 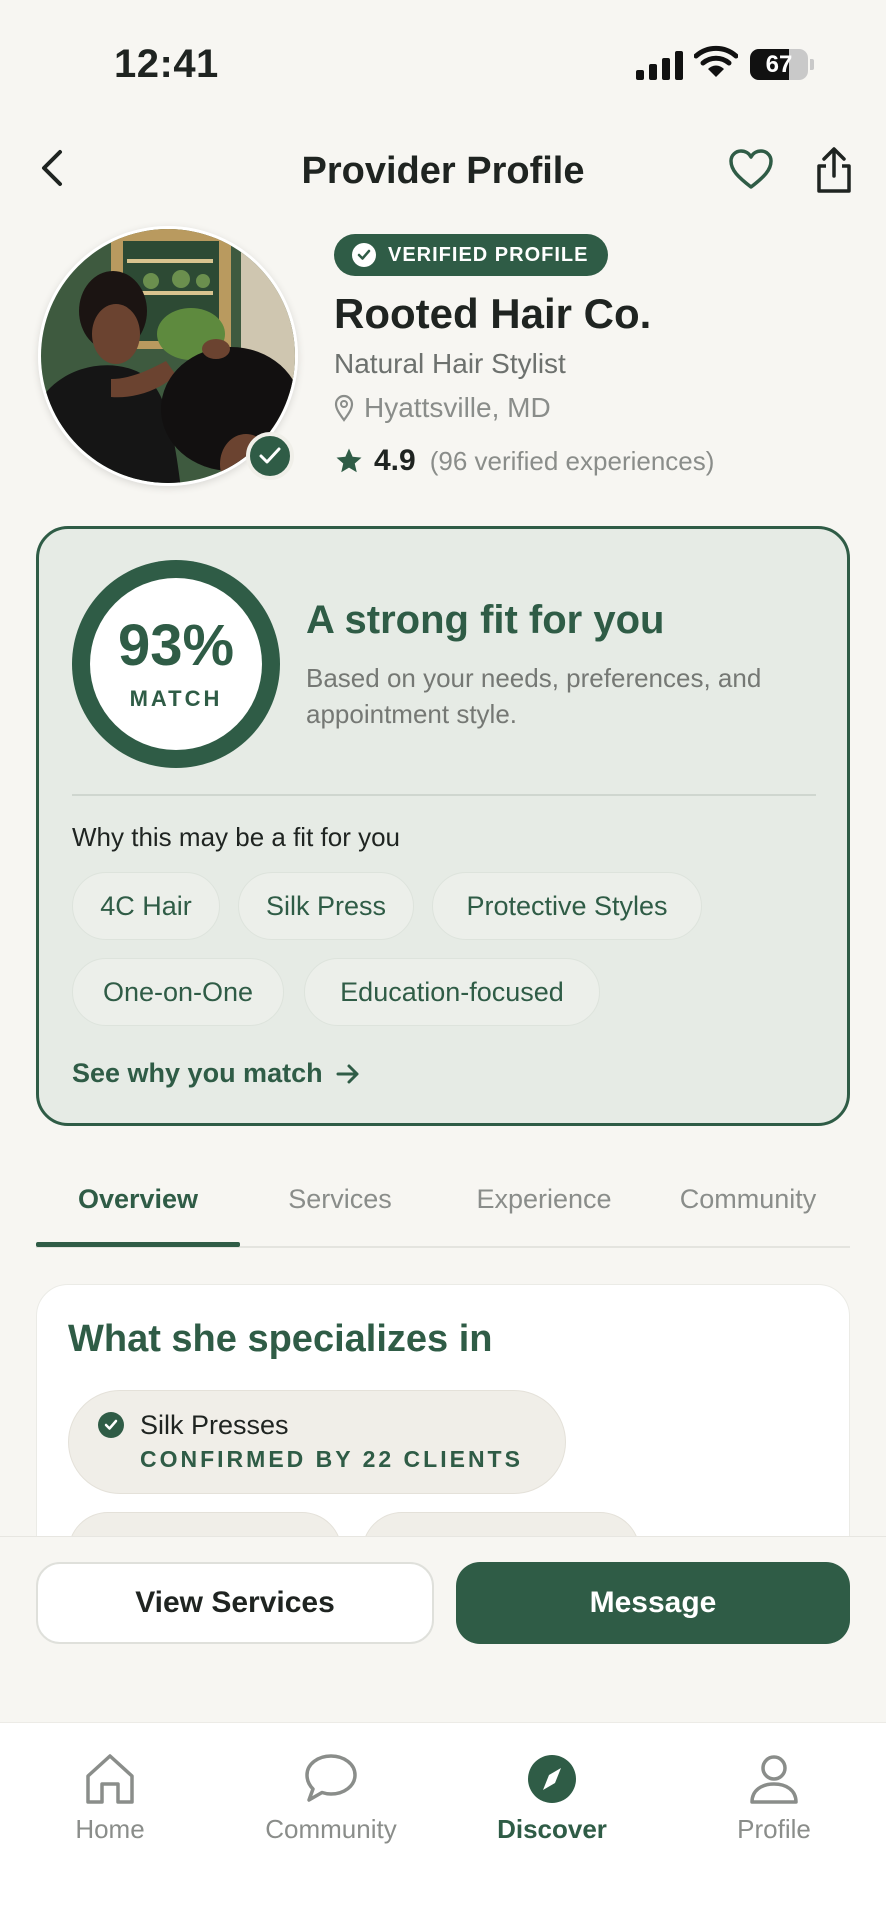 I want to click on provider-name: Rooted Hair Co., so click(x=493, y=313).